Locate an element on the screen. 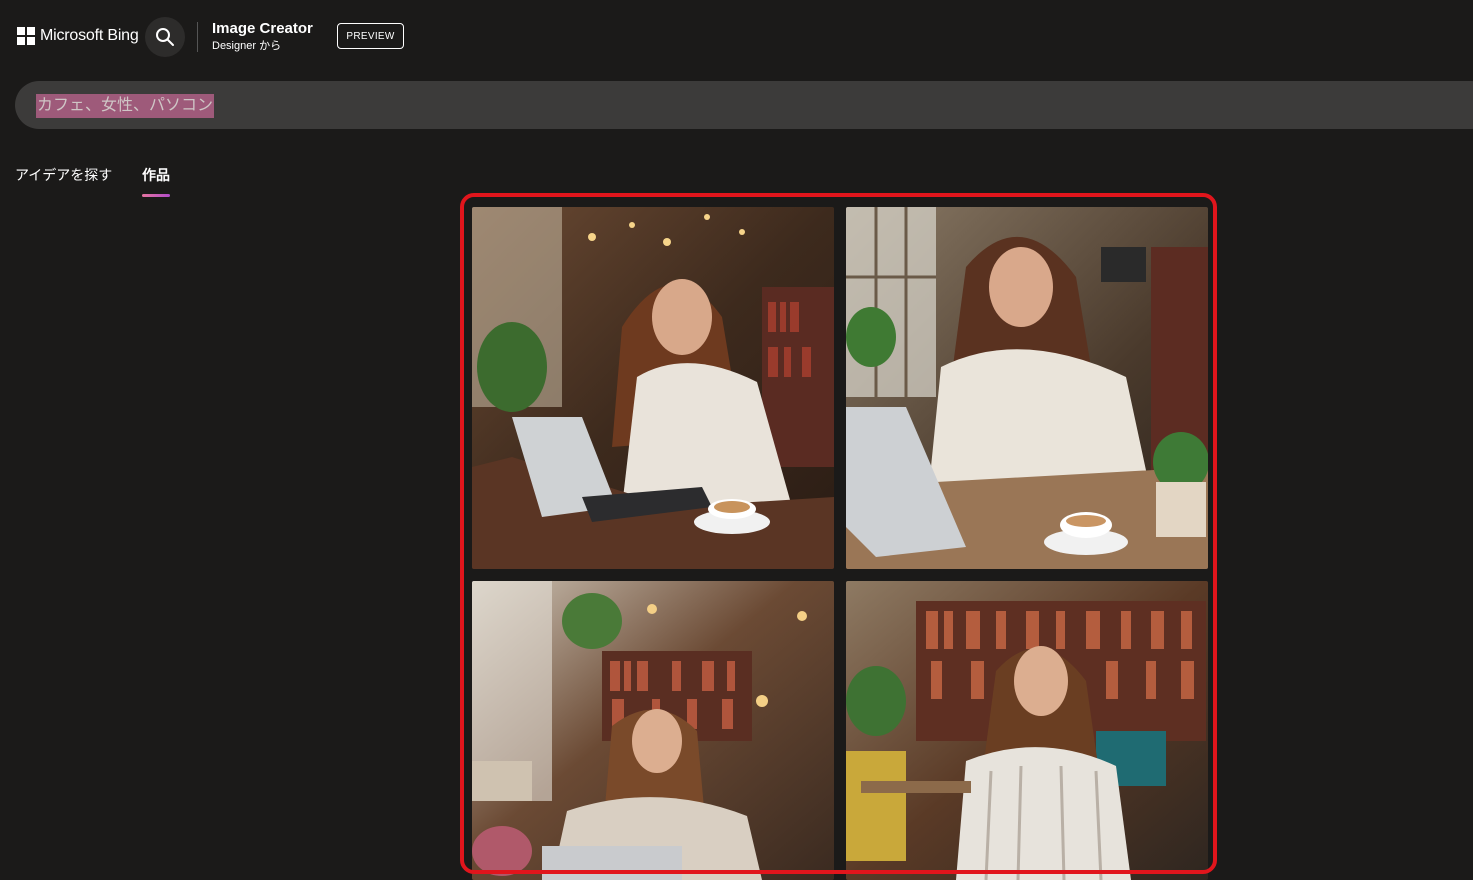  microsoft-bing-logo: Microsoft Bing is located at coordinates (78, 36).